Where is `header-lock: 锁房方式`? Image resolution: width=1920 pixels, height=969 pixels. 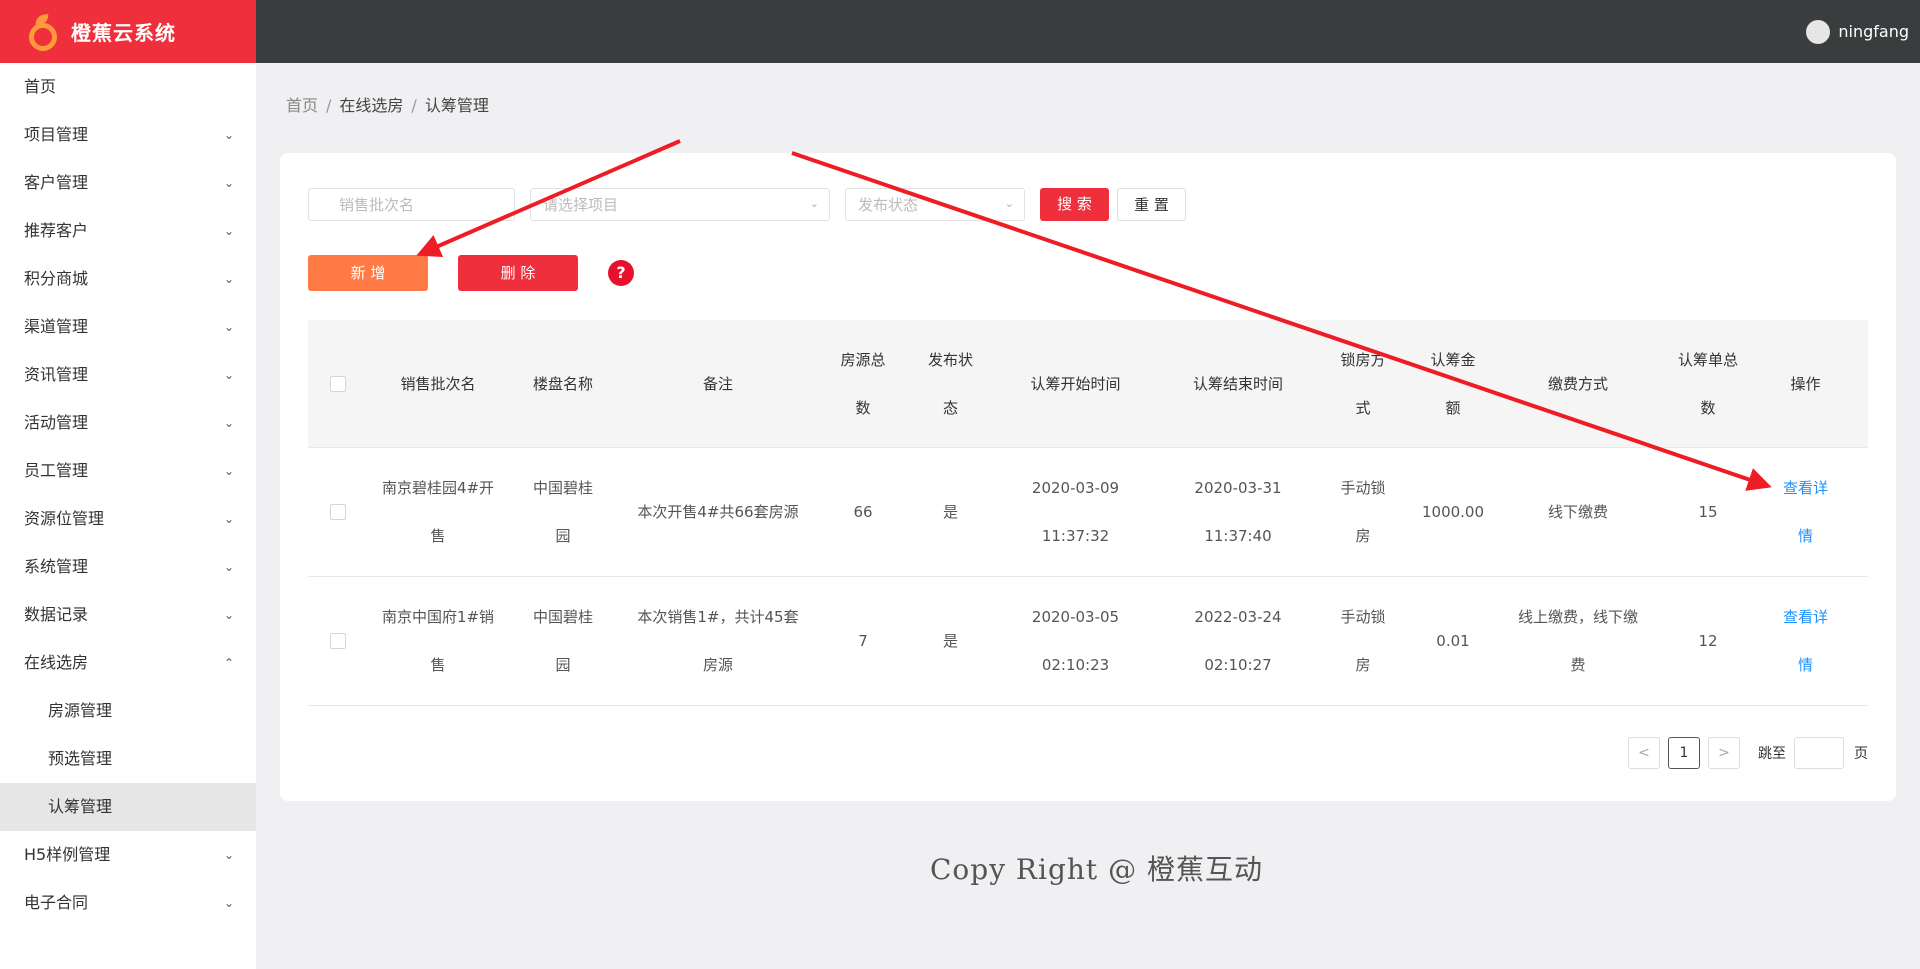 header-lock: 锁房方式 is located at coordinates (1363, 383).